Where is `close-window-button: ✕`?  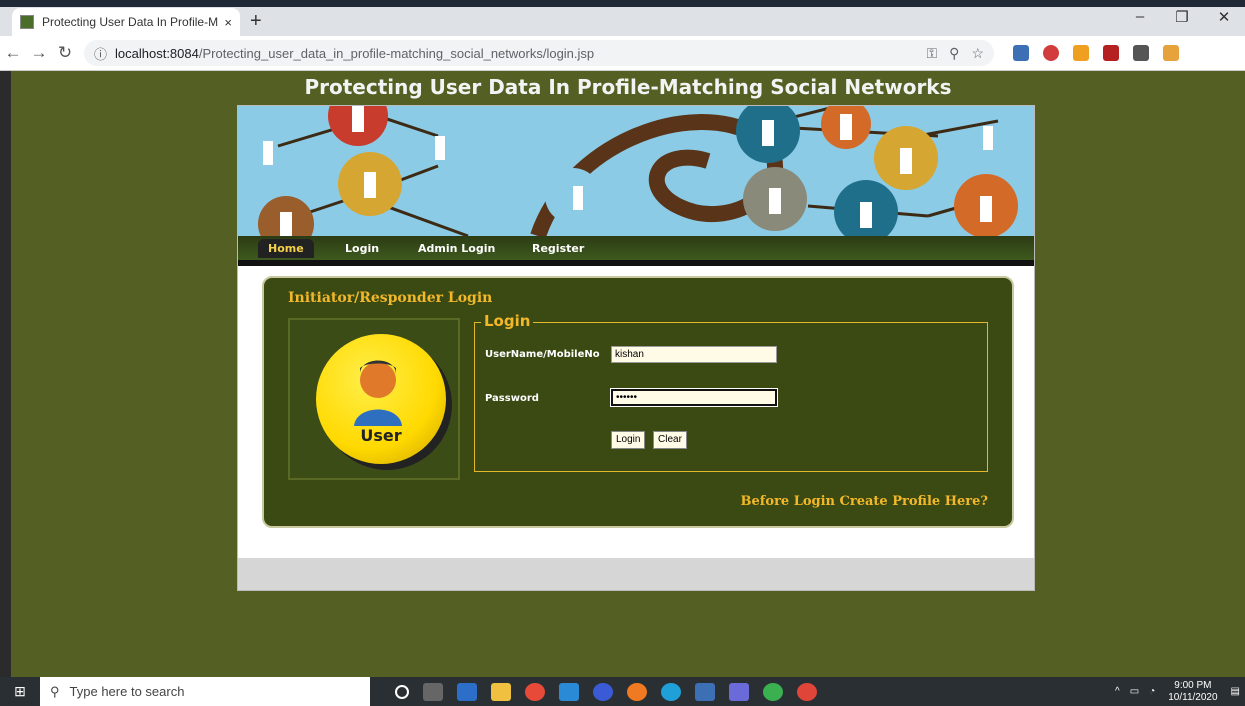
close-window-button: ✕ is located at coordinates (1224, 17).